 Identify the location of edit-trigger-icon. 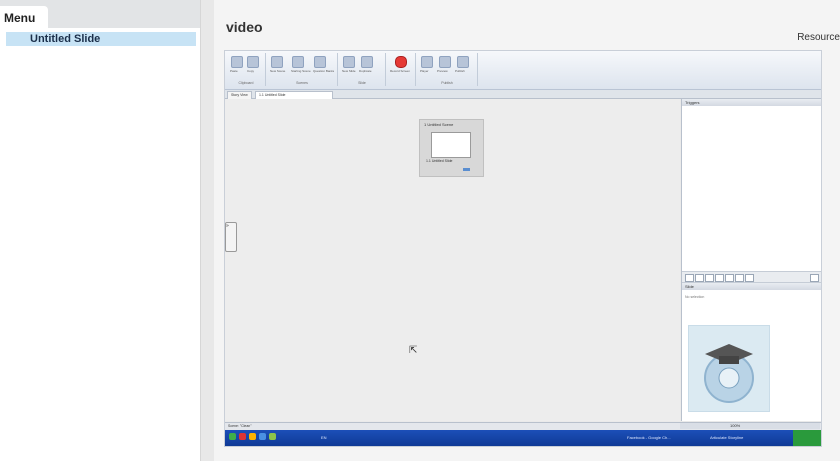
(699, 278).